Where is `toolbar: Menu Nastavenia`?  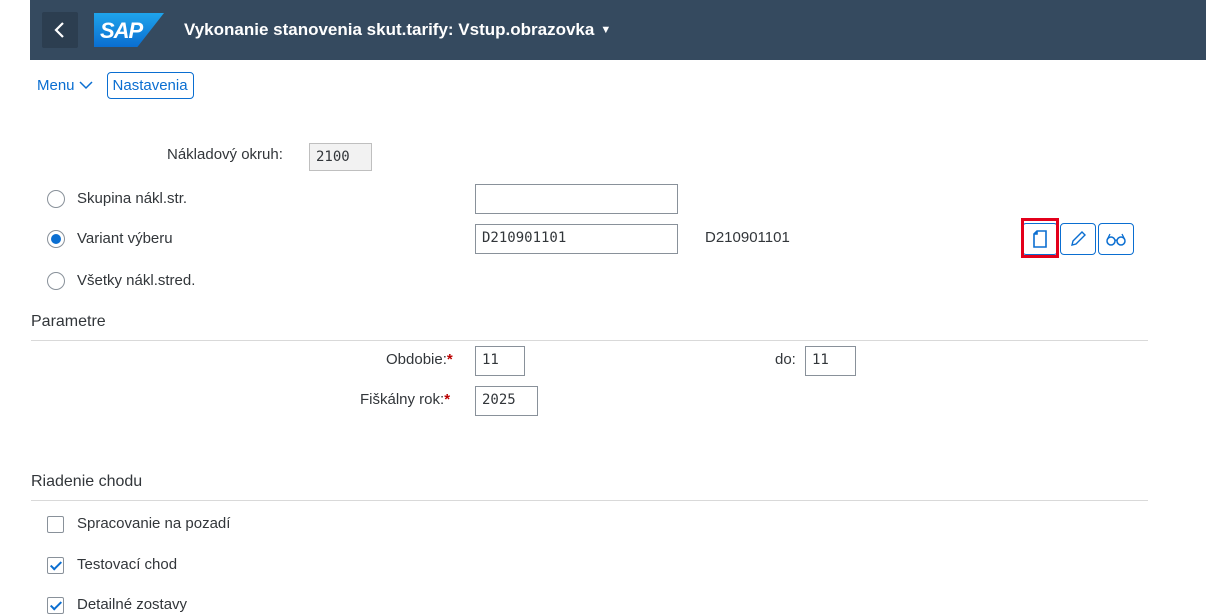
toolbar: Menu Nastavenia is located at coordinates (115, 85).